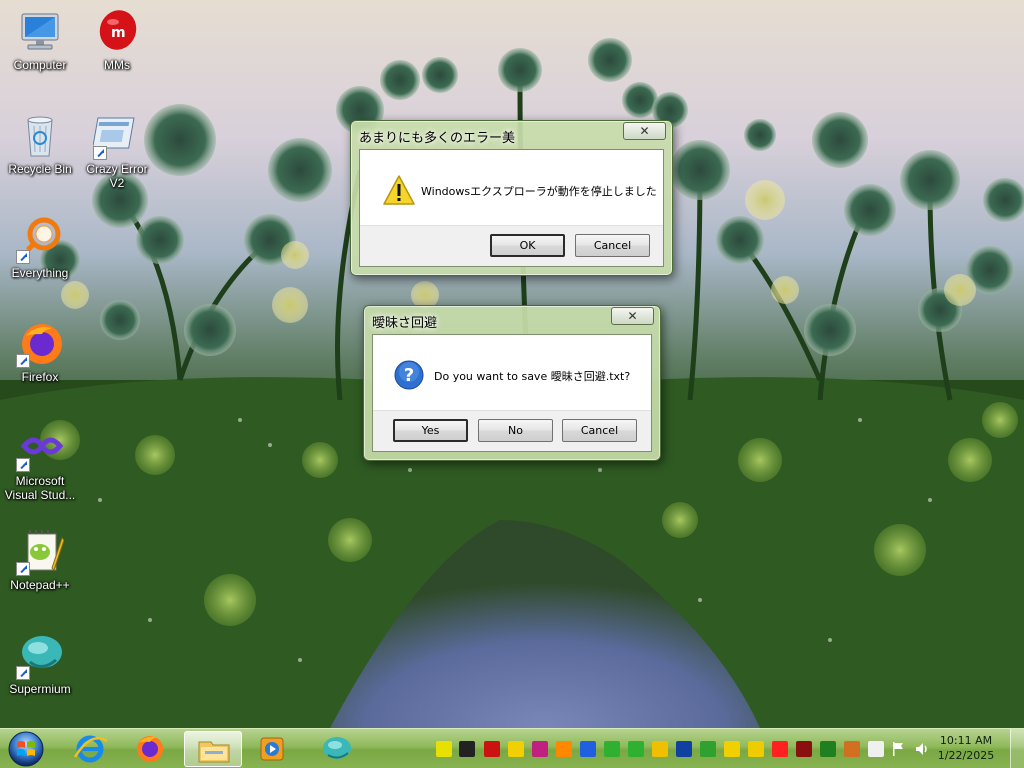  I want to click on svg-text: m, so click(118, 33).